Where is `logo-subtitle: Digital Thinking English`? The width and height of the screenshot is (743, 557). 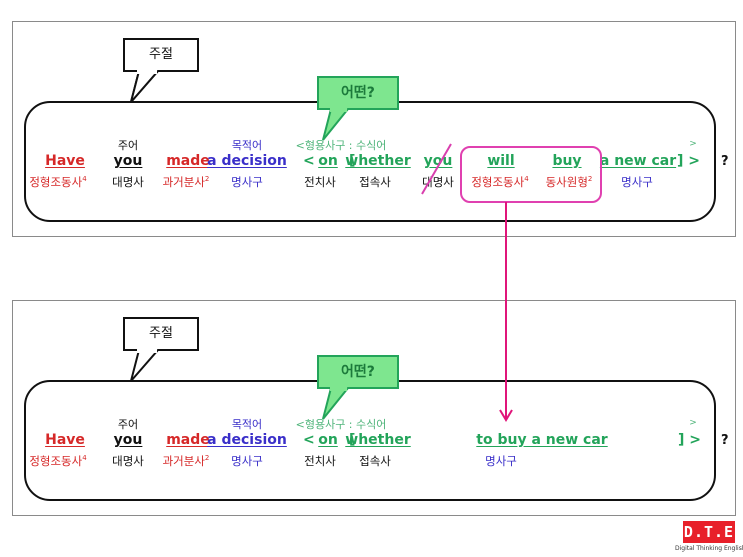
logo-subtitle: Digital Thinking English is located at coordinates (709, 548).